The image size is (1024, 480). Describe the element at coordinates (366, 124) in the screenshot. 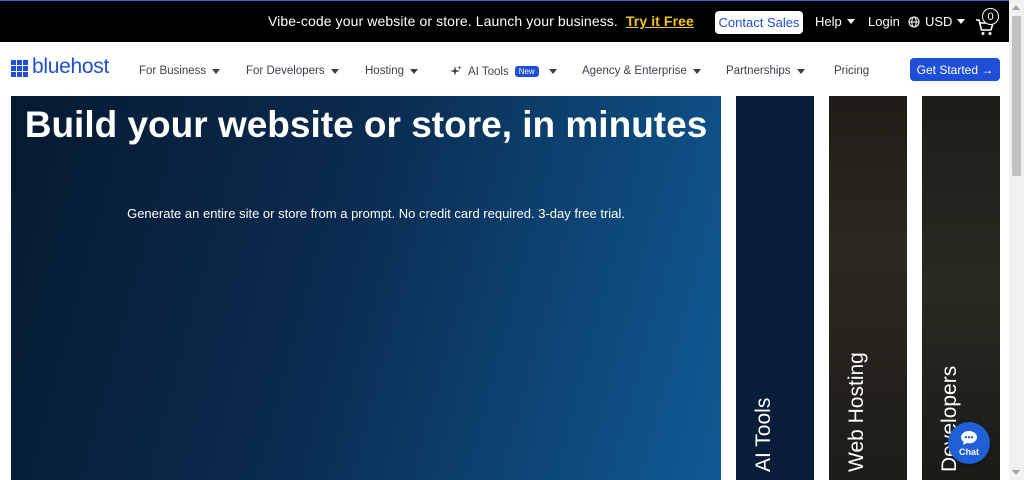

I see `hero-title: Build your website or store, in minutes` at that location.